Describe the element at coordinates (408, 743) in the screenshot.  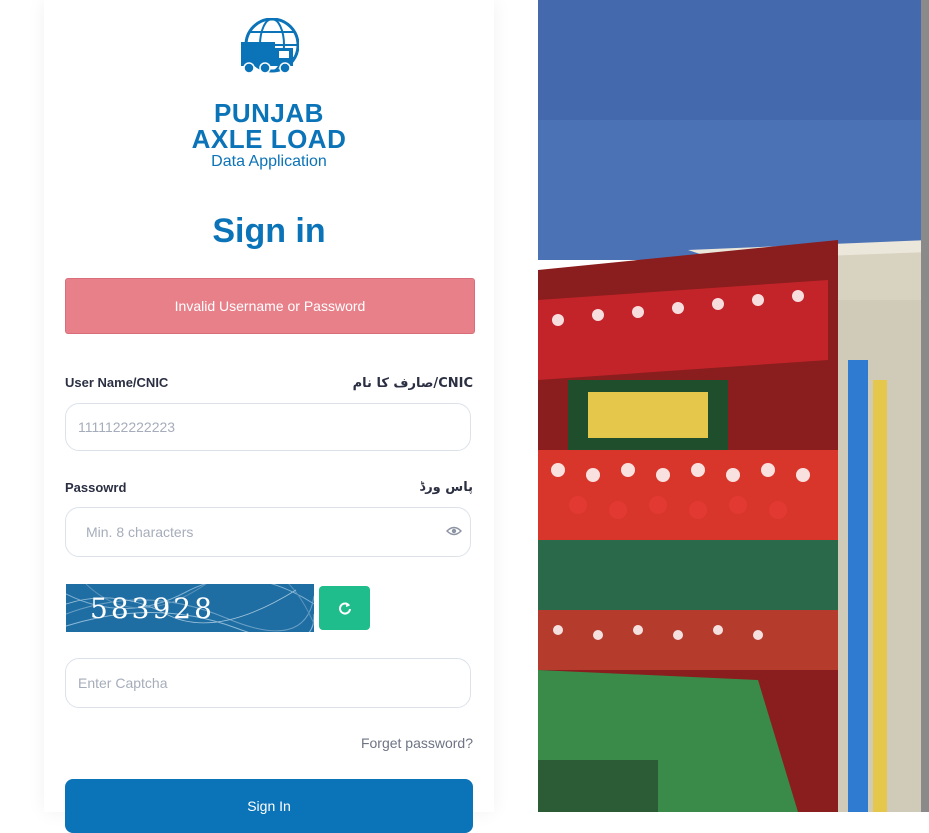
I see `forgot-password-link: Forget password?` at that location.